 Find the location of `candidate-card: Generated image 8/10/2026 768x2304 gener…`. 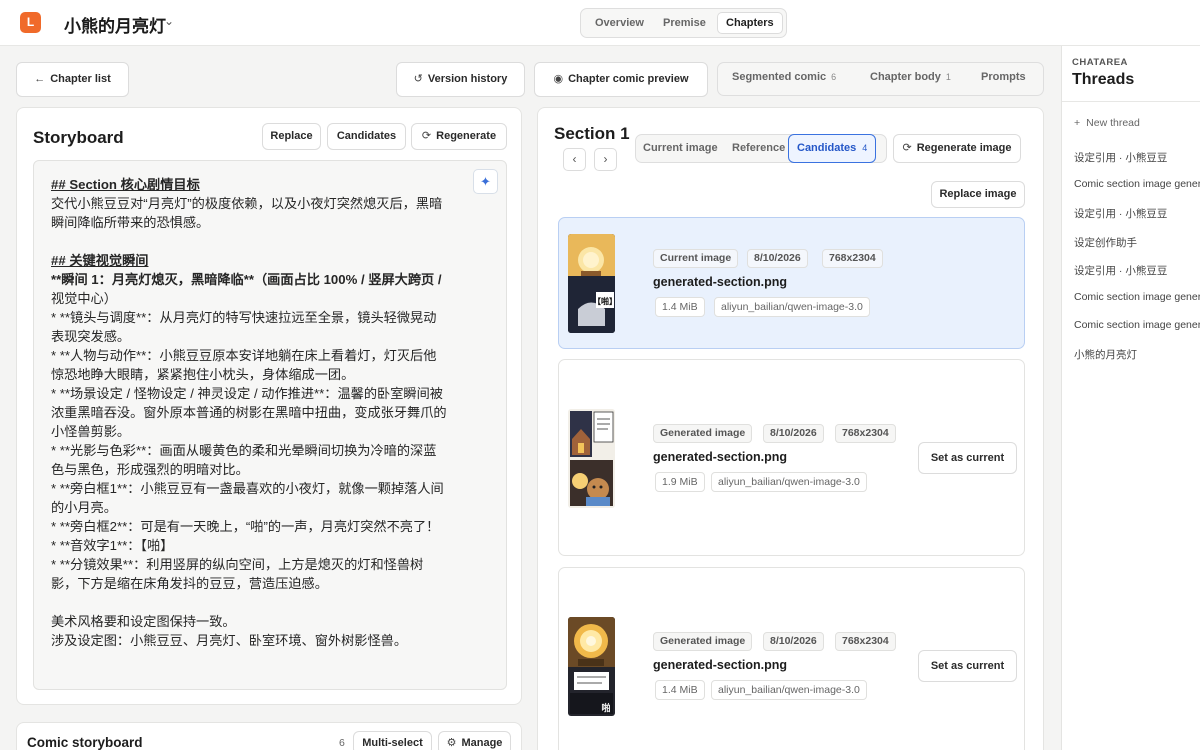

candidate-card: Generated image 8/10/2026 768x2304 gener… is located at coordinates (791, 457).